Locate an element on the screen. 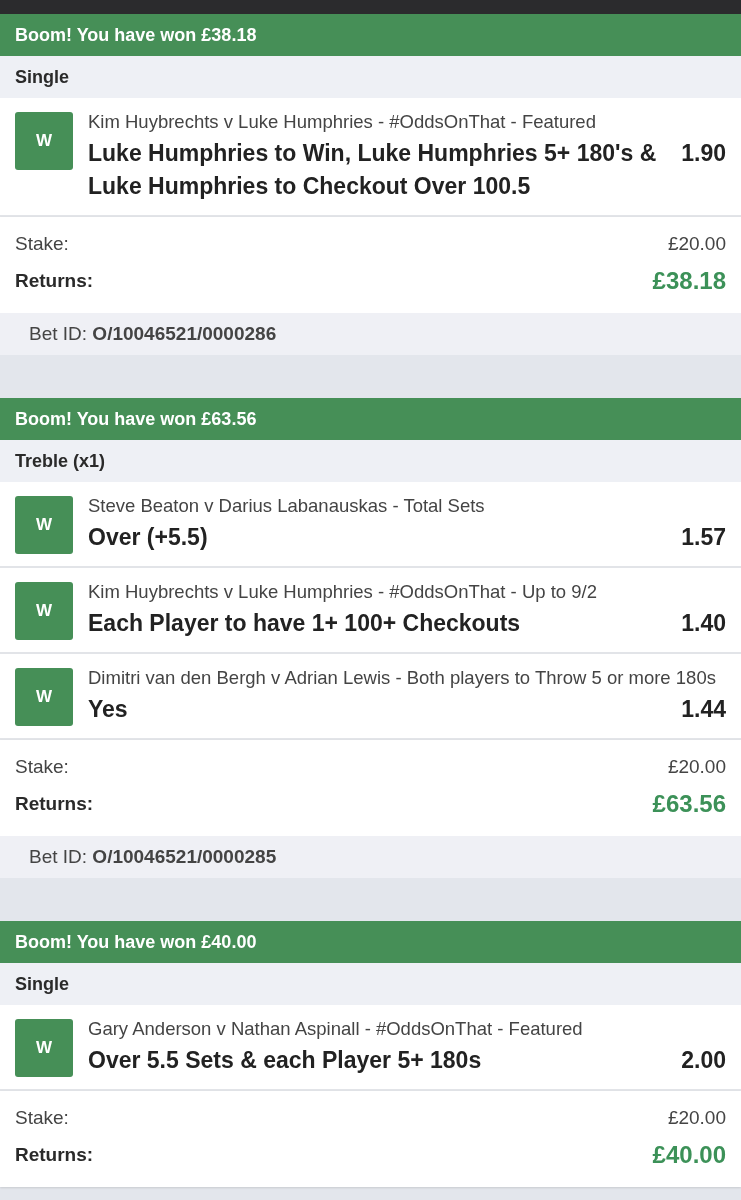  win-banner: Boom! You have won £63.56 is located at coordinates (370, 419).